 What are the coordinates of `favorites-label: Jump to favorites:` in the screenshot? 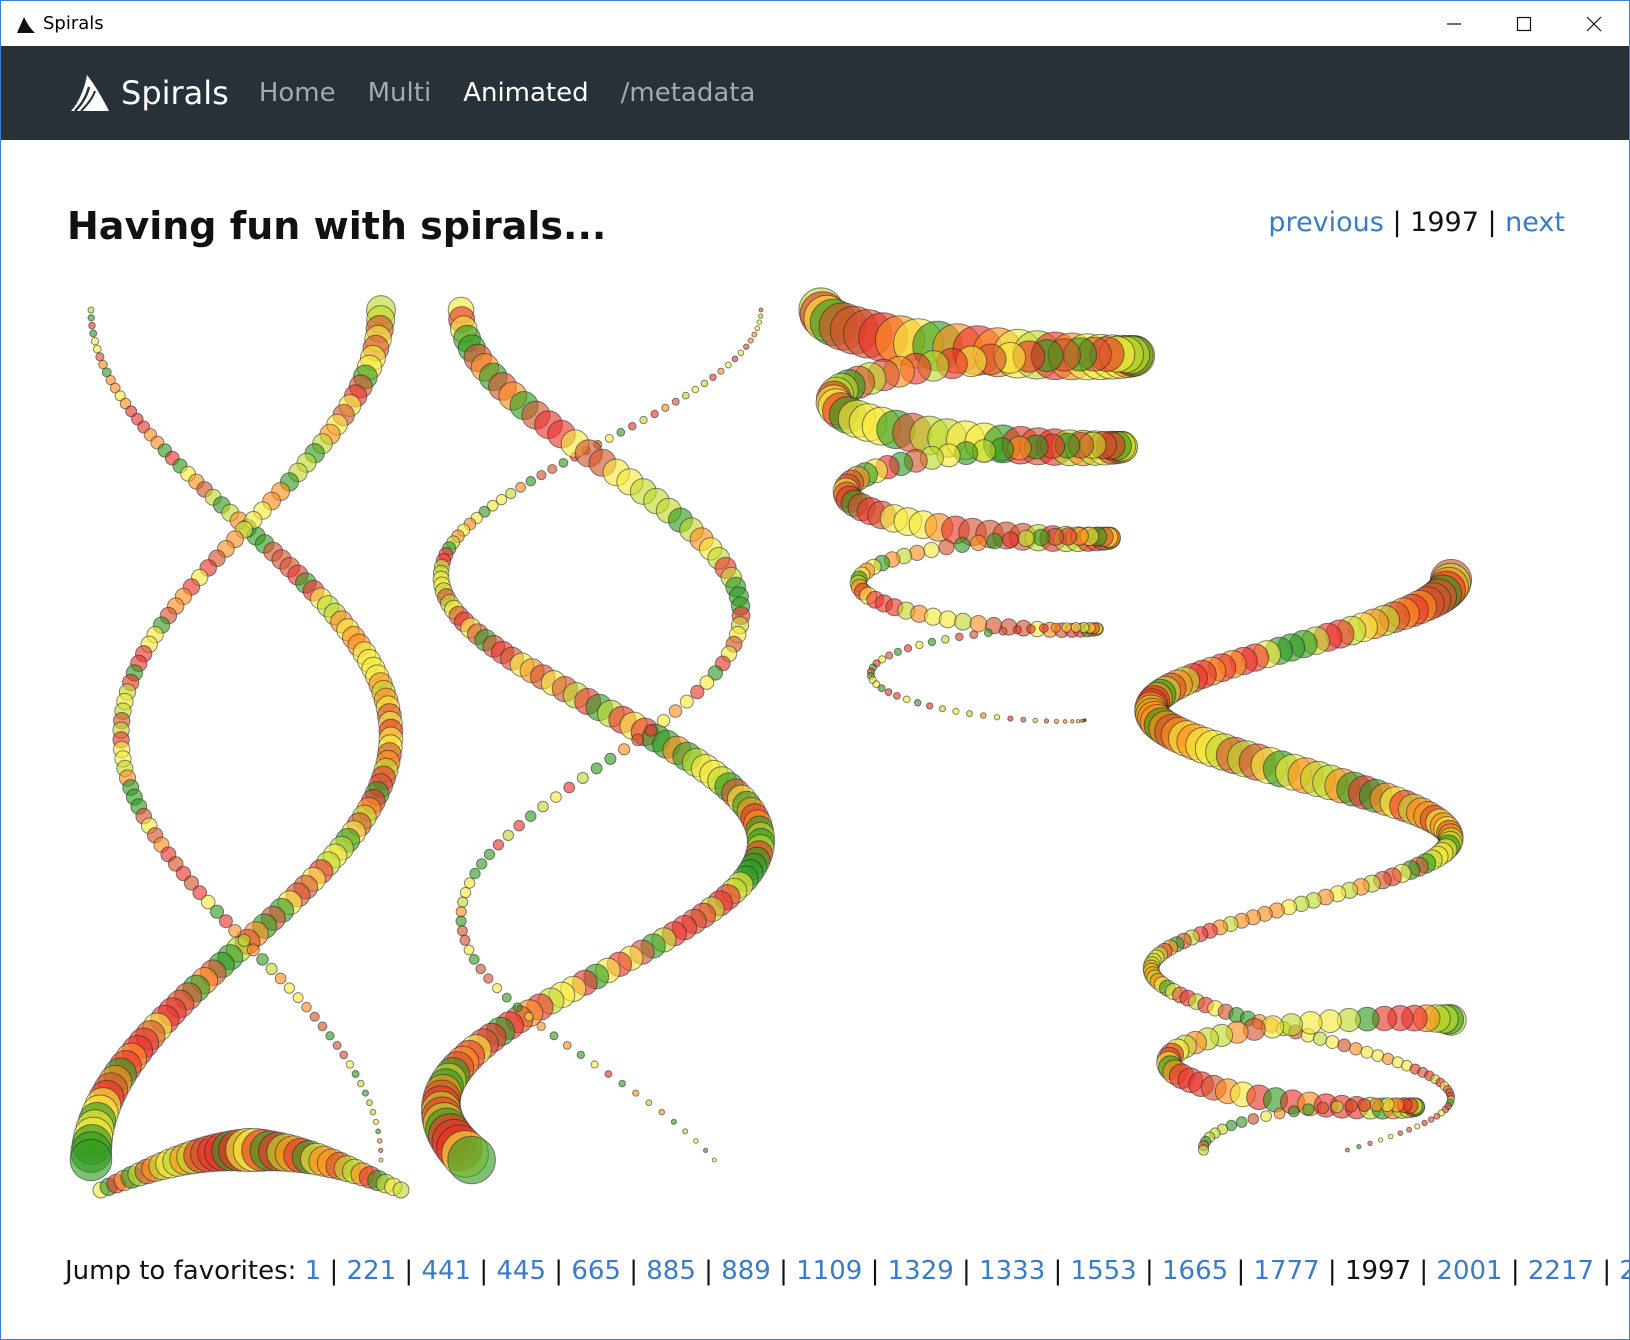 It's located at (181, 1271).